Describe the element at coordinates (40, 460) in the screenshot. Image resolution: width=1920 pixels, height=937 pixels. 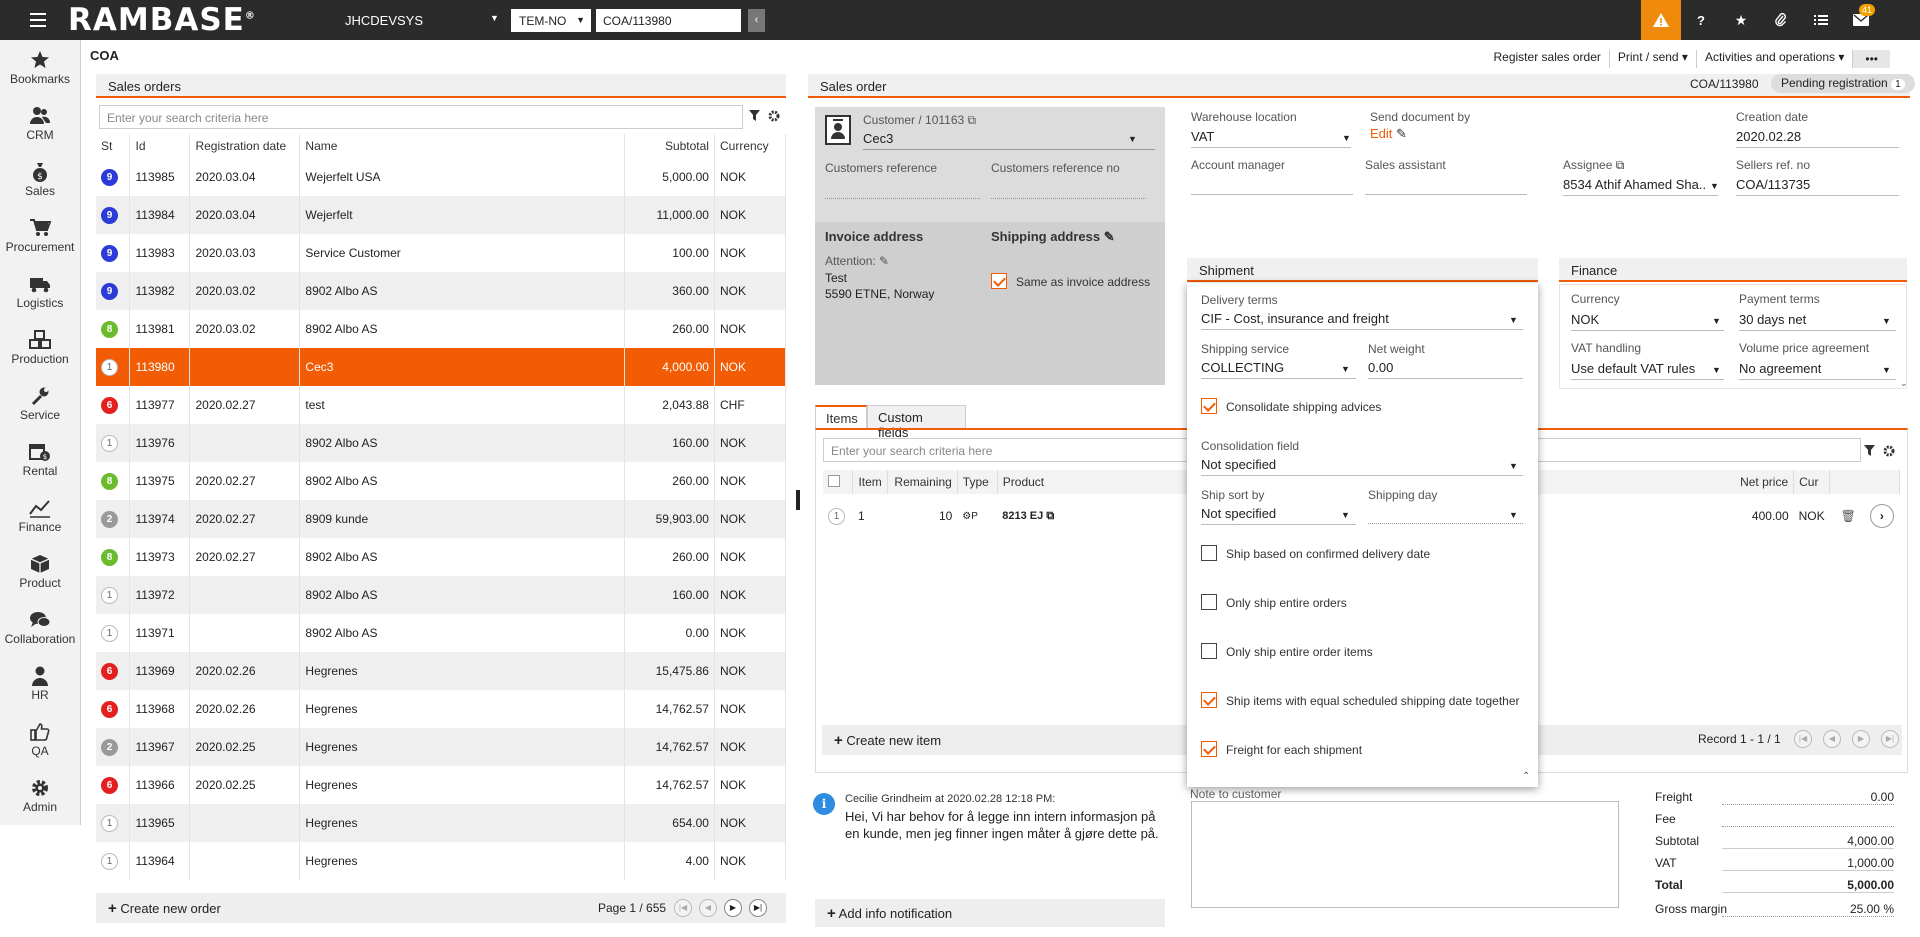
I see `nav-rental: $ Rental` at that location.